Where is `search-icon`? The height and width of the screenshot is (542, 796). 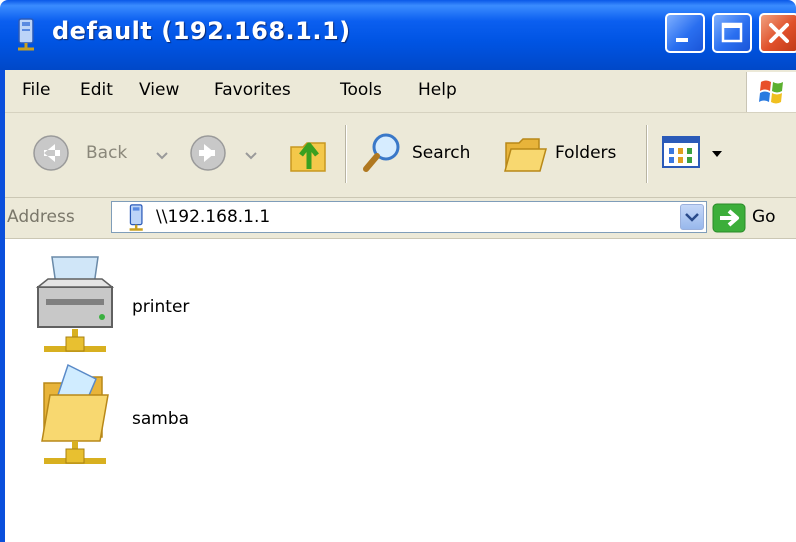 search-icon is located at coordinates (381, 152).